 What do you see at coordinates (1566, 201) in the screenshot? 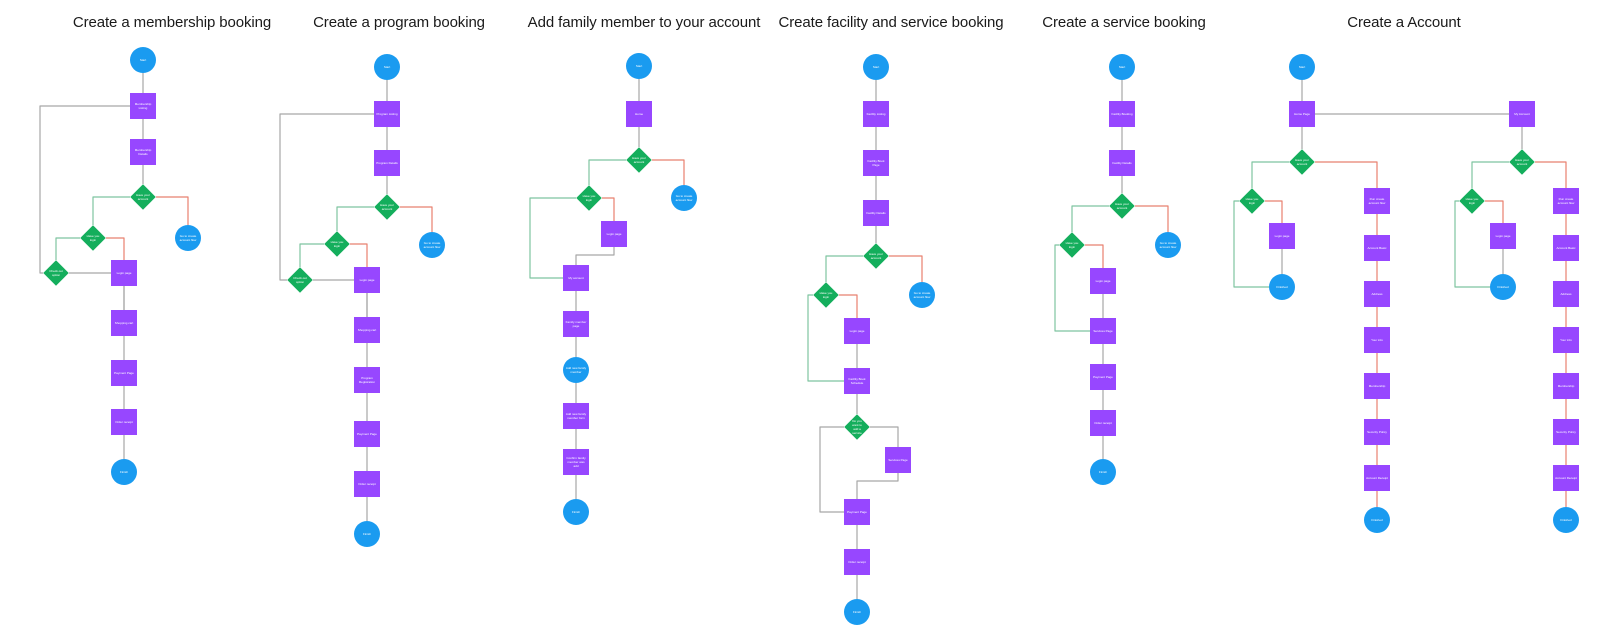
I see `process-node-account-new-b: Run create account flow` at bounding box center [1566, 201].